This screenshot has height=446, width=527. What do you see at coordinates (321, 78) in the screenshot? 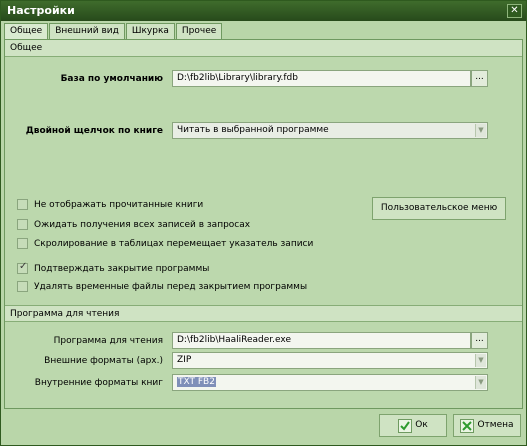
I see `default-db-field: D:\fb2lib\Library\library.fdb` at bounding box center [321, 78].